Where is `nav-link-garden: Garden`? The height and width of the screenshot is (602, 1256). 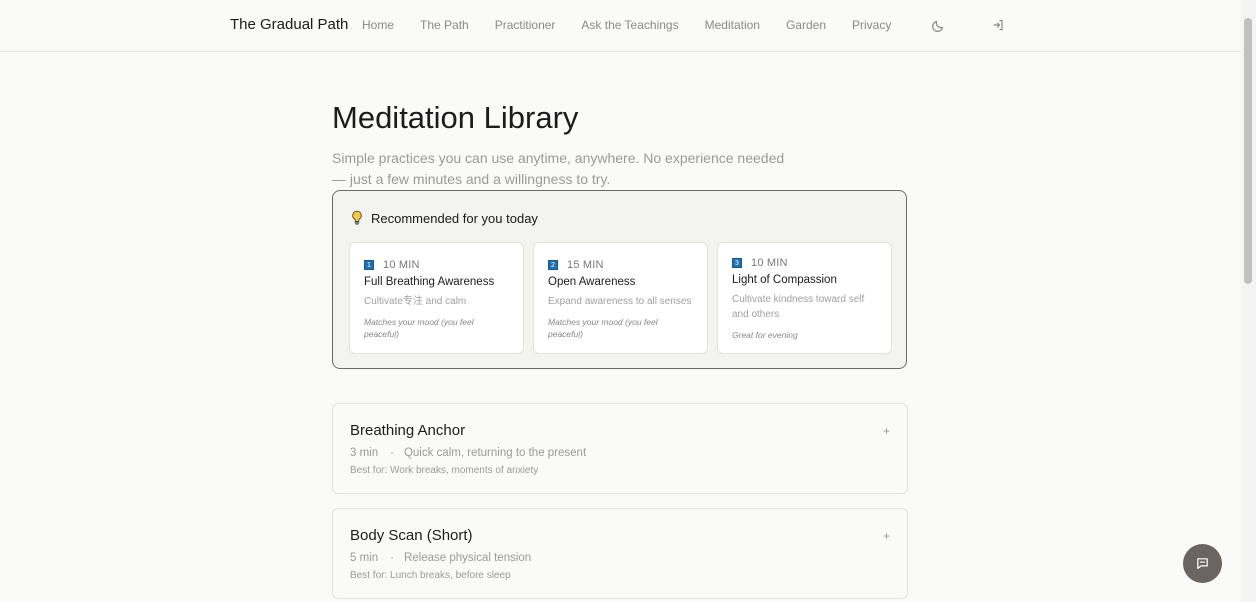 nav-link-garden: Garden is located at coordinates (806, 25).